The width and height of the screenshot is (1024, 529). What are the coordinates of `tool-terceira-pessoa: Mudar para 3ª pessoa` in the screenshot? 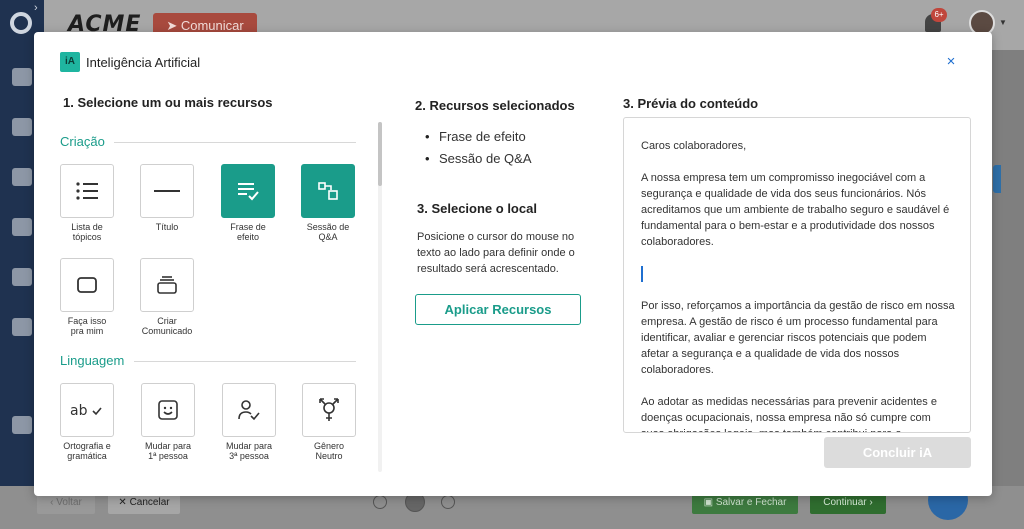 It's located at (249, 422).